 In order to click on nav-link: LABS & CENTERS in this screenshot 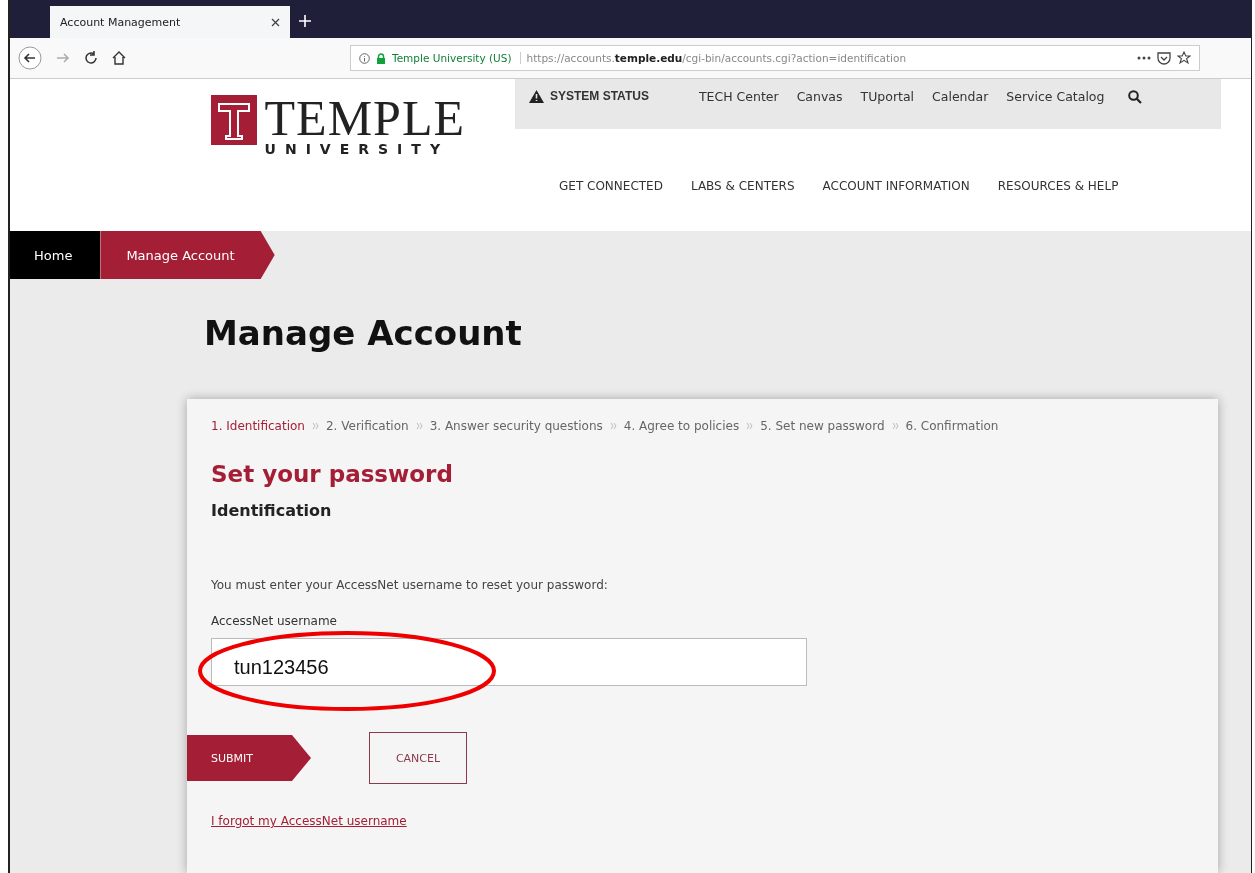, I will do `click(742, 186)`.